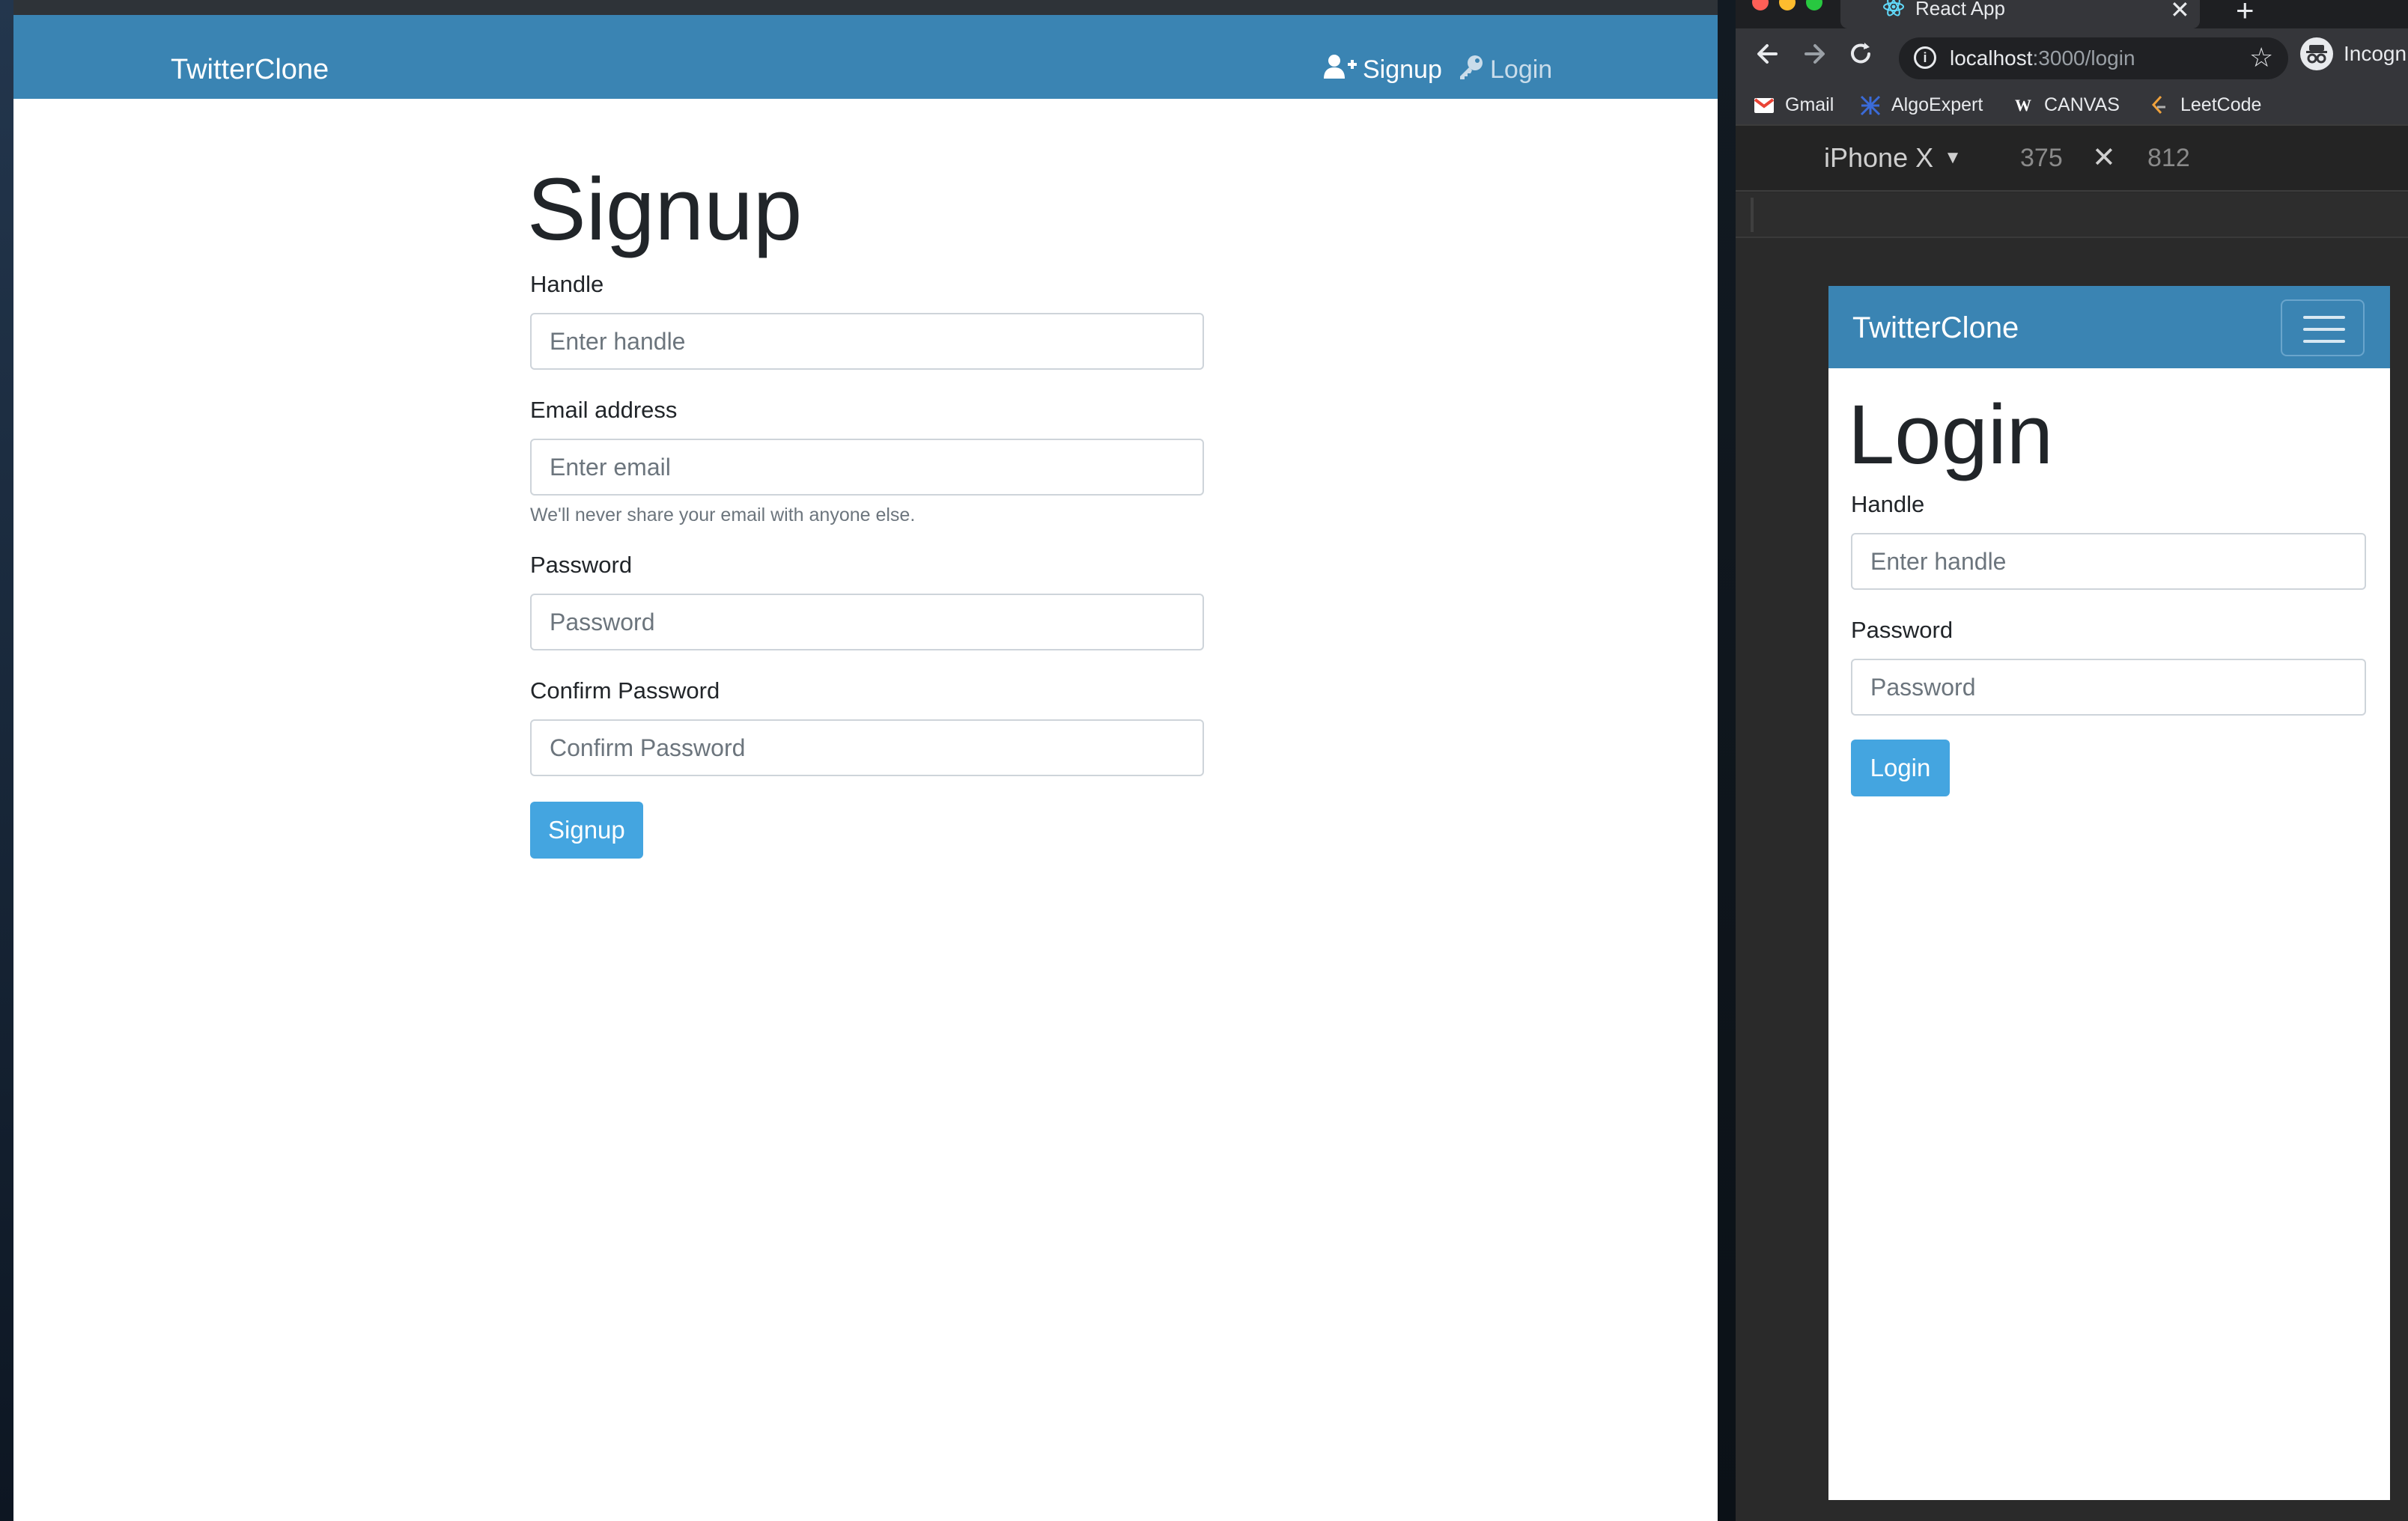 This screenshot has width=2408, height=1521. I want to click on reload-icon, so click(1860, 57).